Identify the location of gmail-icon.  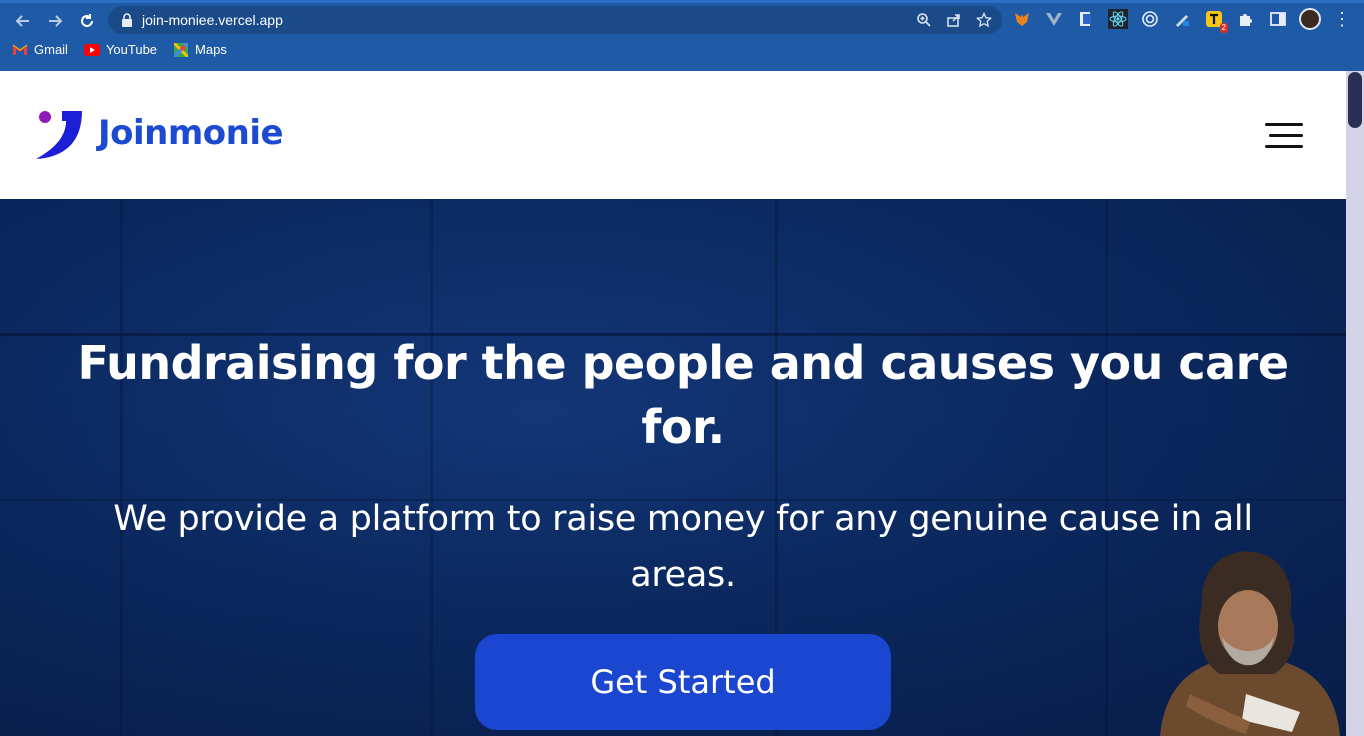
(20, 50).